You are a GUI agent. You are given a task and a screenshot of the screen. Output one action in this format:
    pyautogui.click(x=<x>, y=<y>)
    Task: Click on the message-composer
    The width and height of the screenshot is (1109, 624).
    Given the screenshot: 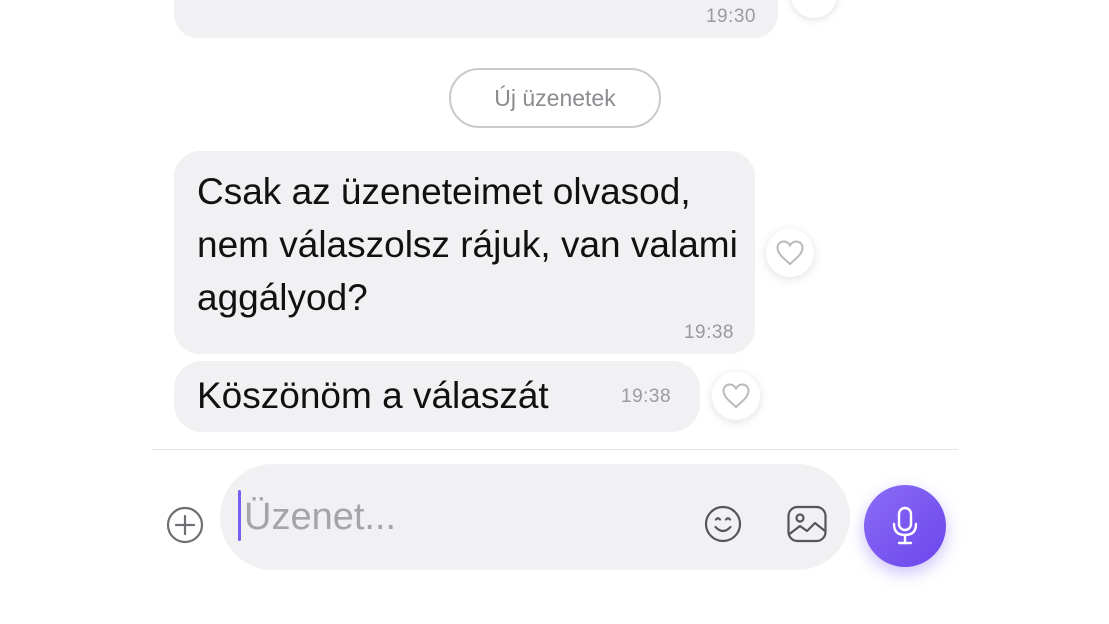 What is the action you would take?
    pyautogui.click(x=535, y=517)
    